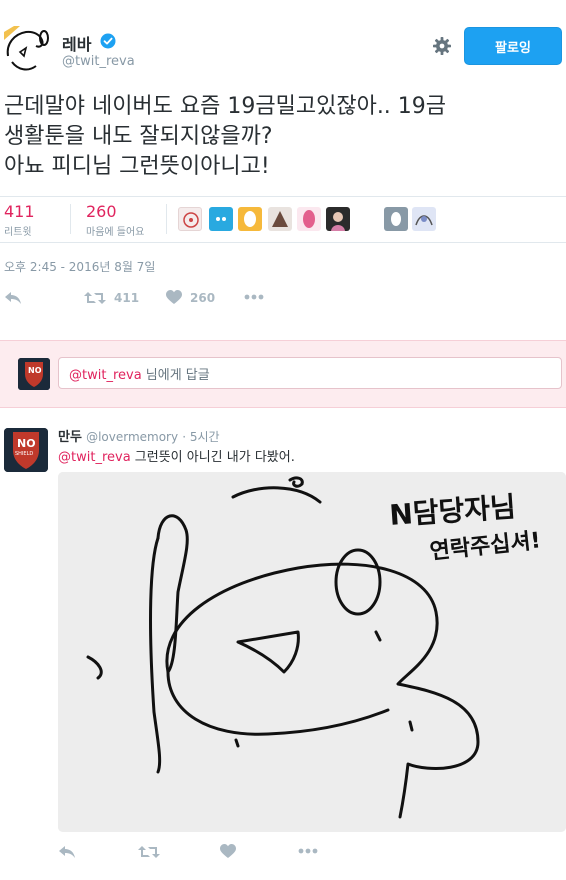 This screenshot has height=880, width=566. I want to click on avatar-text-shield: SHIELD, so click(24, 454).